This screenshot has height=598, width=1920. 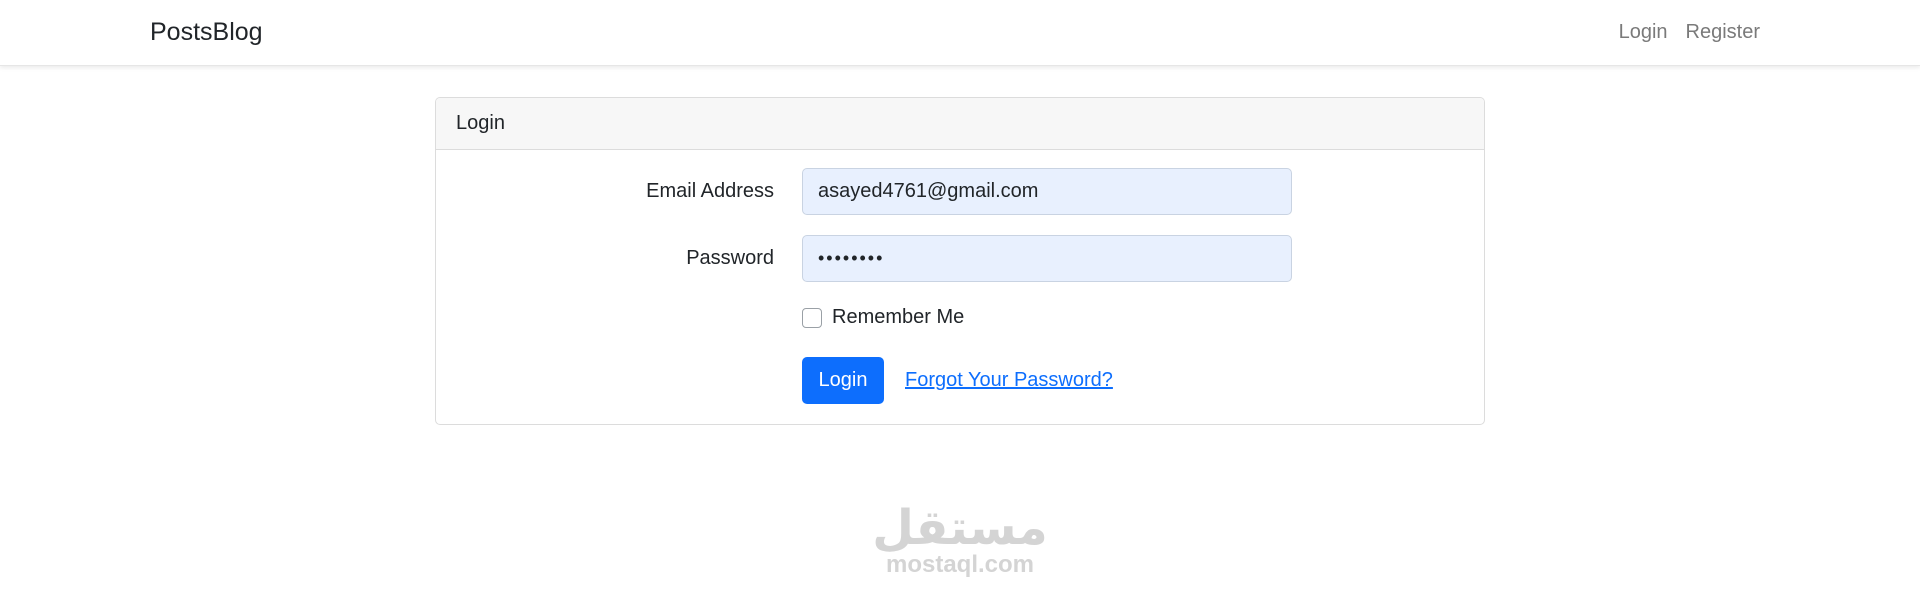 I want to click on mostaql-watermark: مستقل mostaql.com, so click(x=960, y=542).